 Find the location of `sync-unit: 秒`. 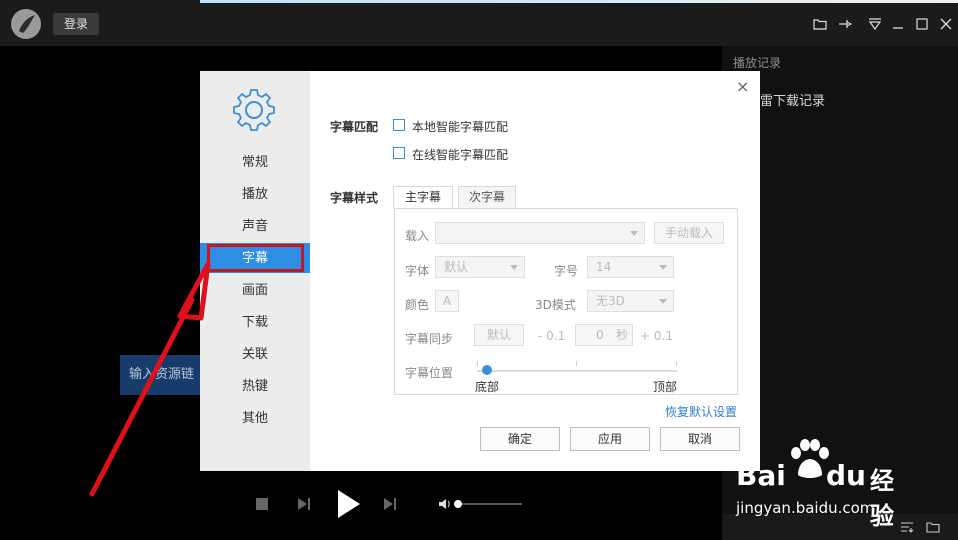

sync-unit: 秒 is located at coordinates (621, 335).